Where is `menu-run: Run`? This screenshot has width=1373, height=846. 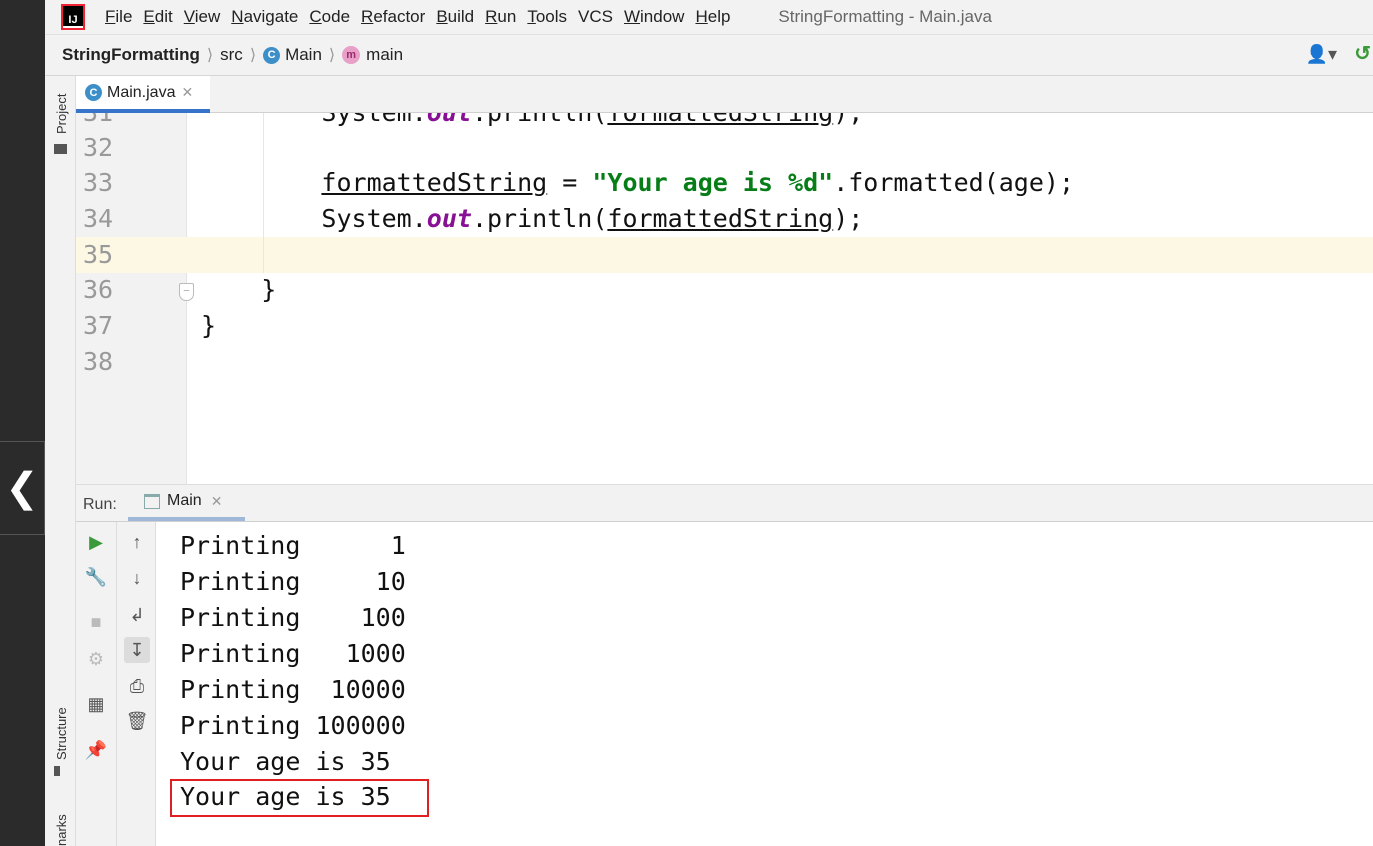
menu-run: Run is located at coordinates (500, 17).